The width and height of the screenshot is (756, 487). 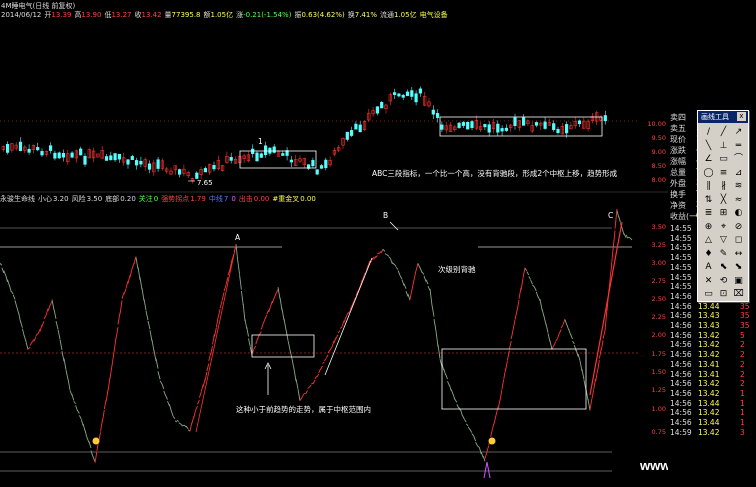 I want to click on draw-tool-icon: ⬊, so click(x=738, y=267).